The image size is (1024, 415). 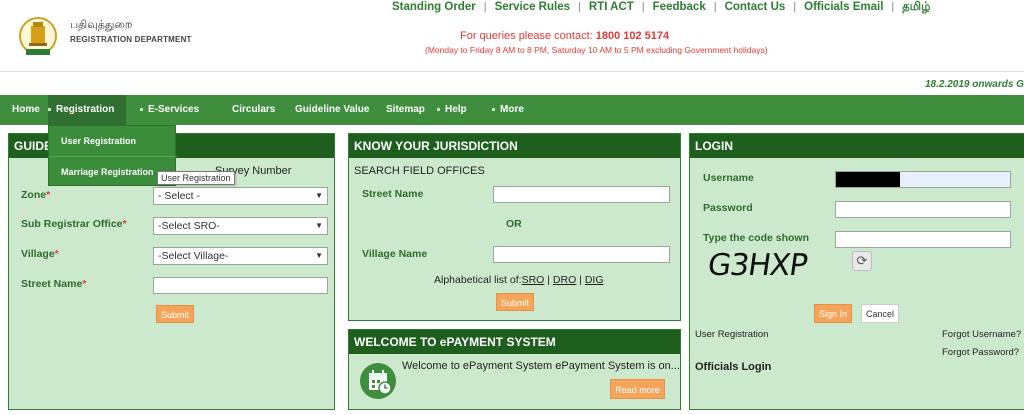 What do you see at coordinates (393, 194) in the screenshot?
I see `jurisdiction-street-label: Street Name` at bounding box center [393, 194].